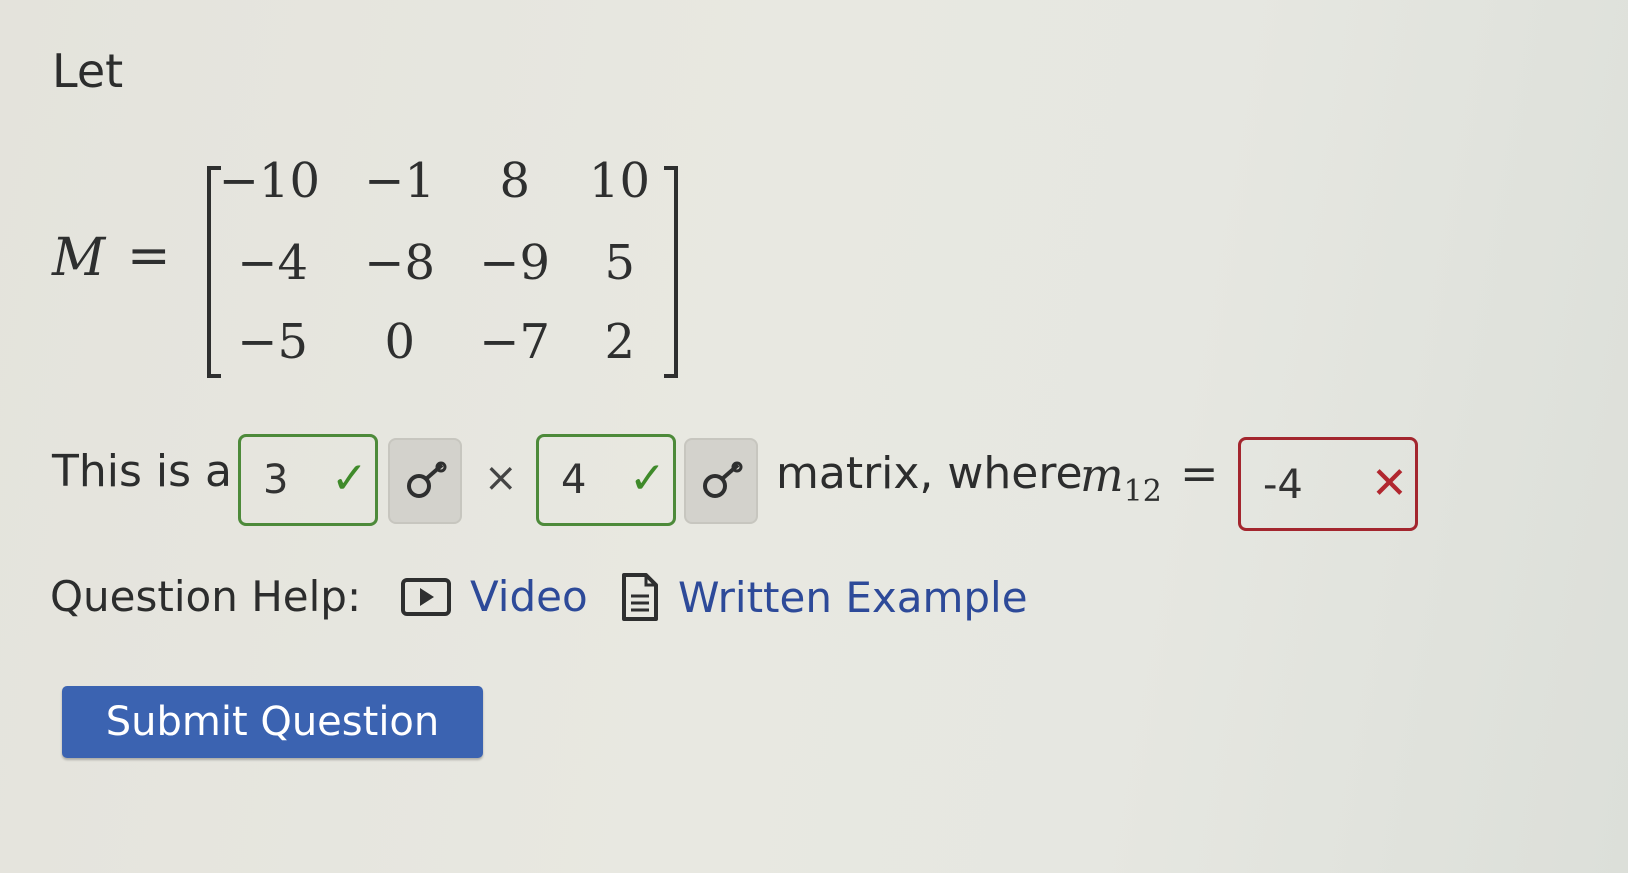 This screenshot has width=1628, height=873. I want to click on video-link: Video, so click(494, 596).